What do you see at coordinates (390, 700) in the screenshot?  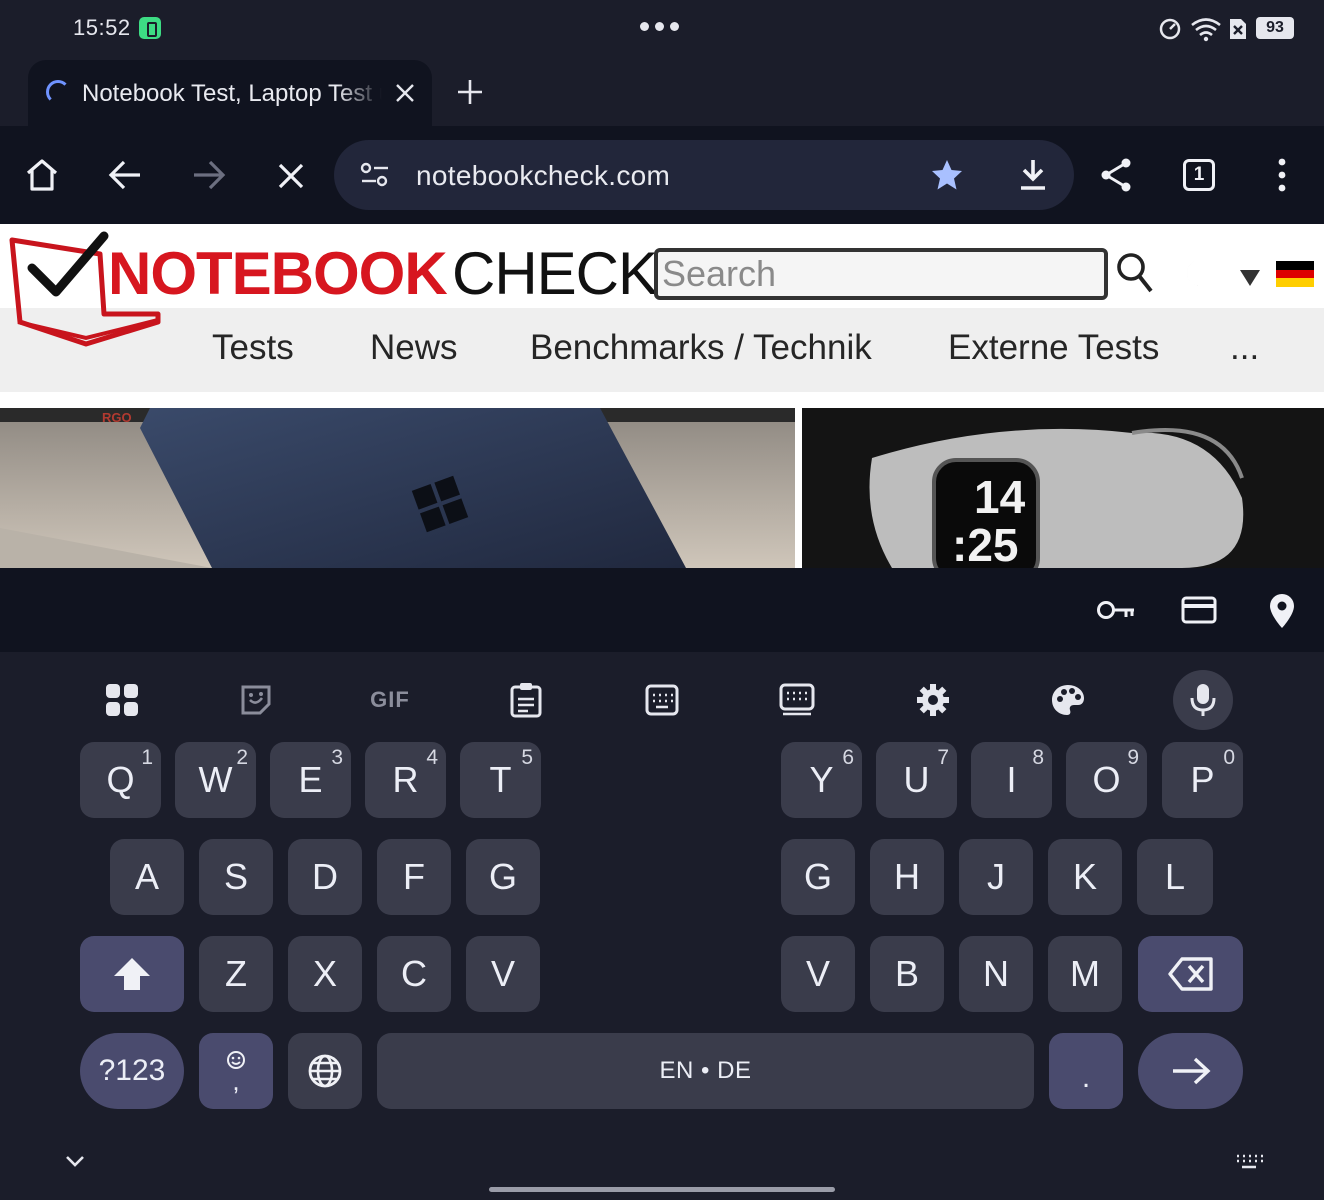 I see `gif-icon: GIF` at bounding box center [390, 700].